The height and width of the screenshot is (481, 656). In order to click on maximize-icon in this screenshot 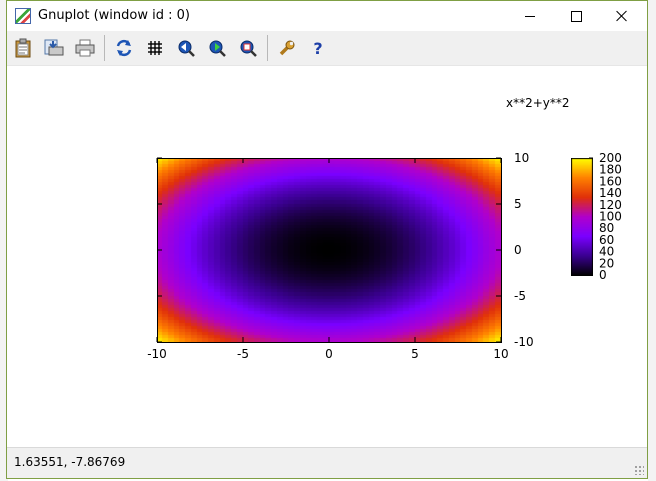, I will do `click(576, 16)`.